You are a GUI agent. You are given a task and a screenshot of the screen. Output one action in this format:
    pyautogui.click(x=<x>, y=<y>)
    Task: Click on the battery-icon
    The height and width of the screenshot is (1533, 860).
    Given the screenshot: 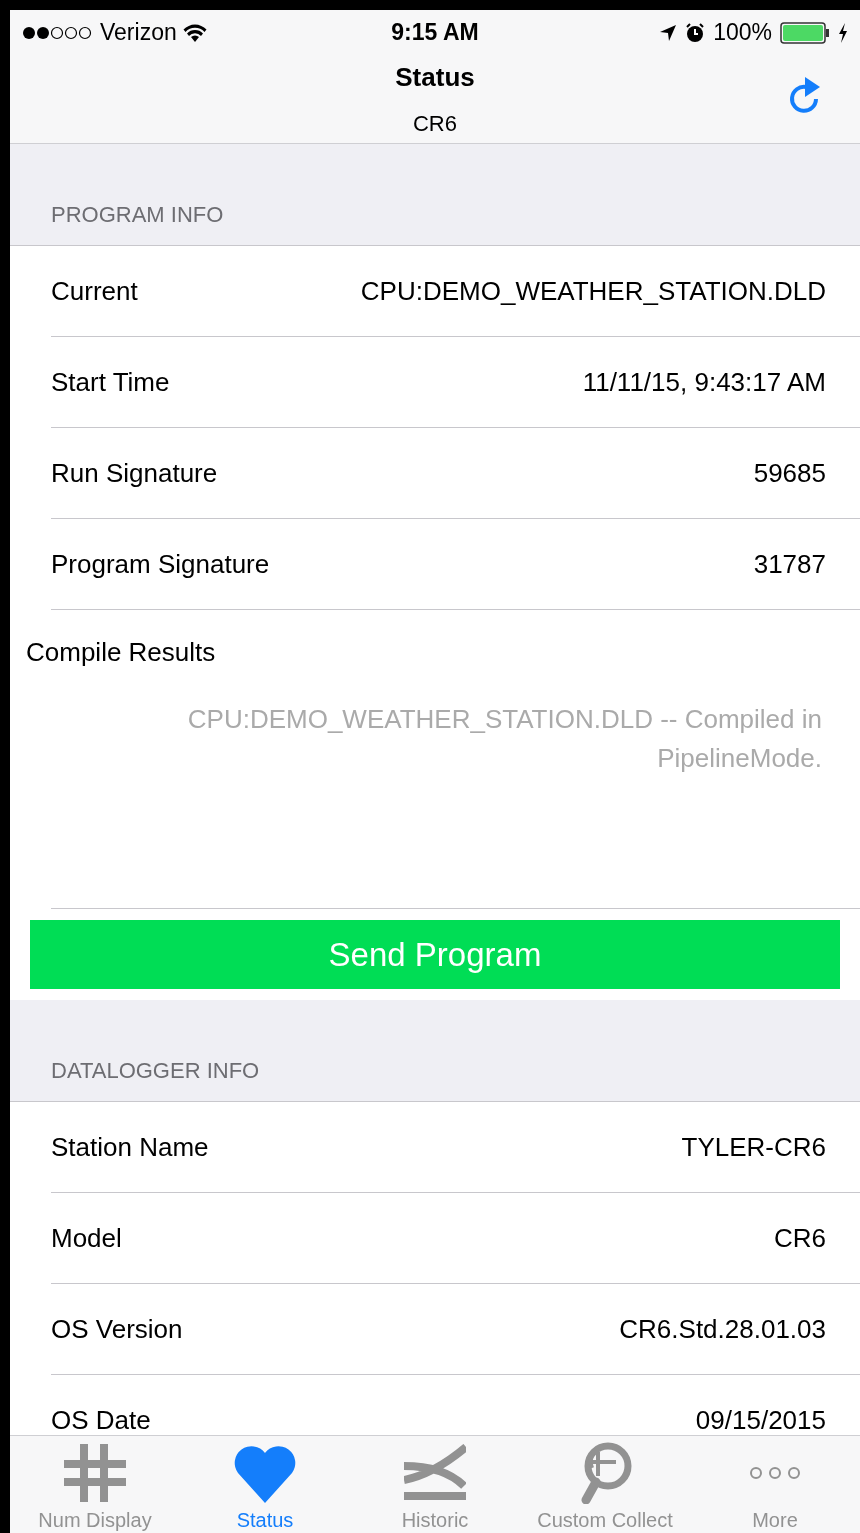 What is the action you would take?
    pyautogui.click(x=805, y=32)
    